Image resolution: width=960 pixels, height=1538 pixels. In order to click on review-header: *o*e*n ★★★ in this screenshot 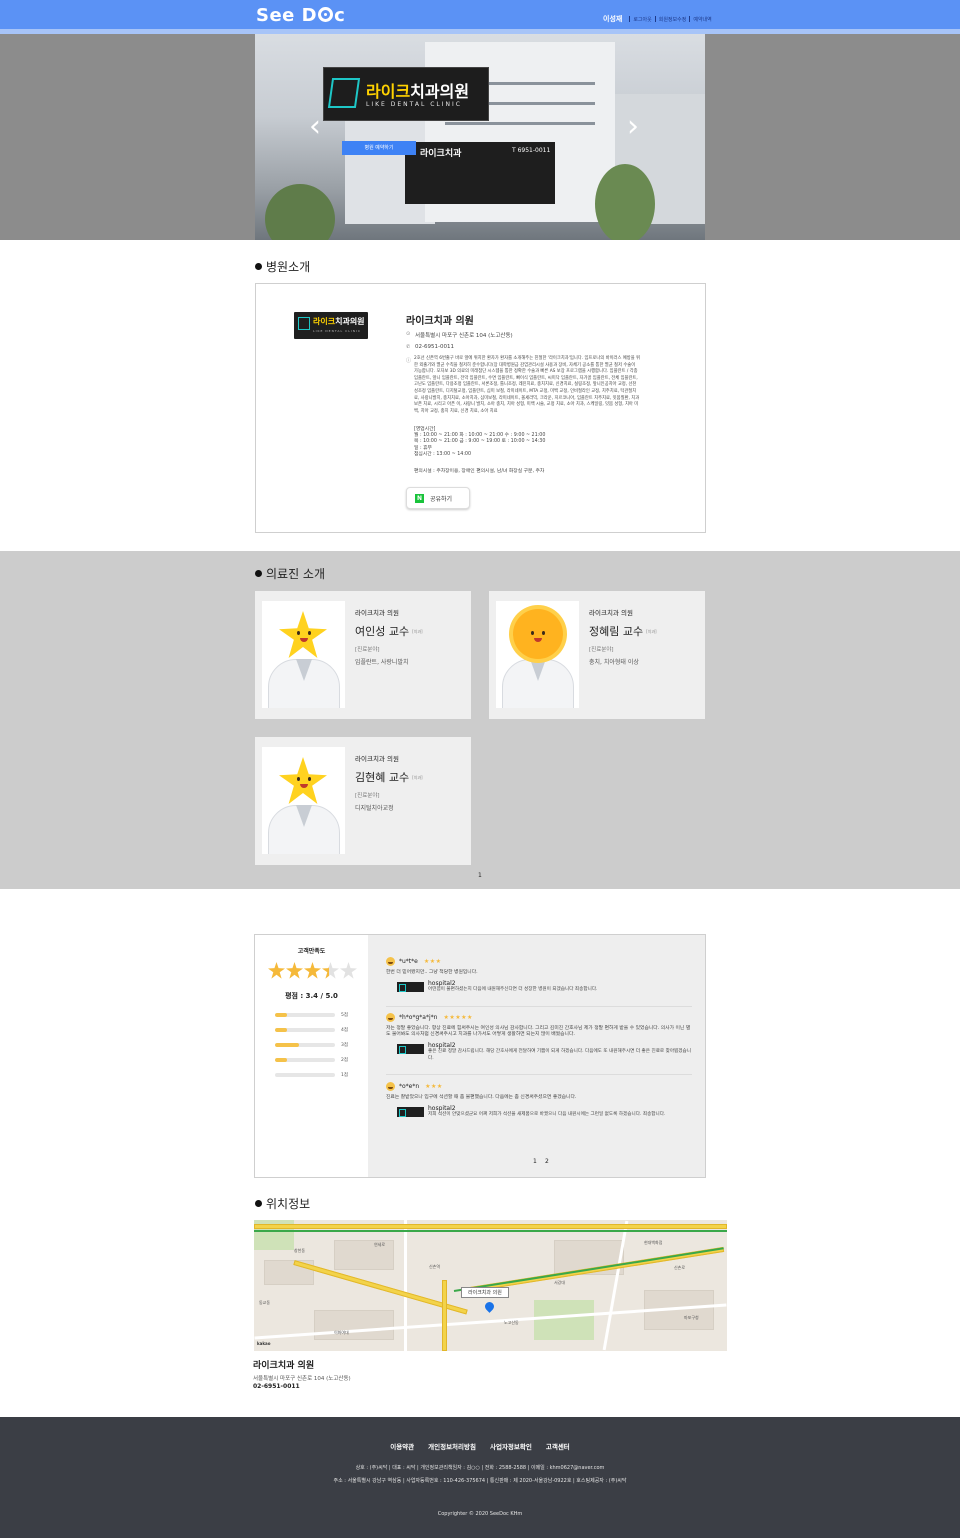, I will do `click(539, 1086)`.